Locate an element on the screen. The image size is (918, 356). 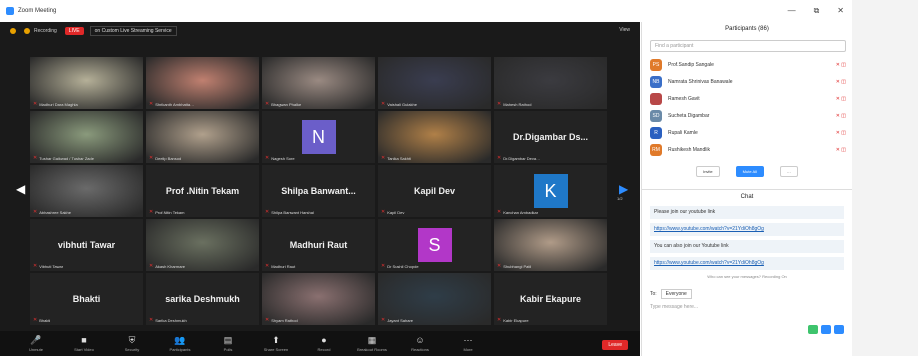
mute-all-button: Mute All is located at coordinates (749, 171).